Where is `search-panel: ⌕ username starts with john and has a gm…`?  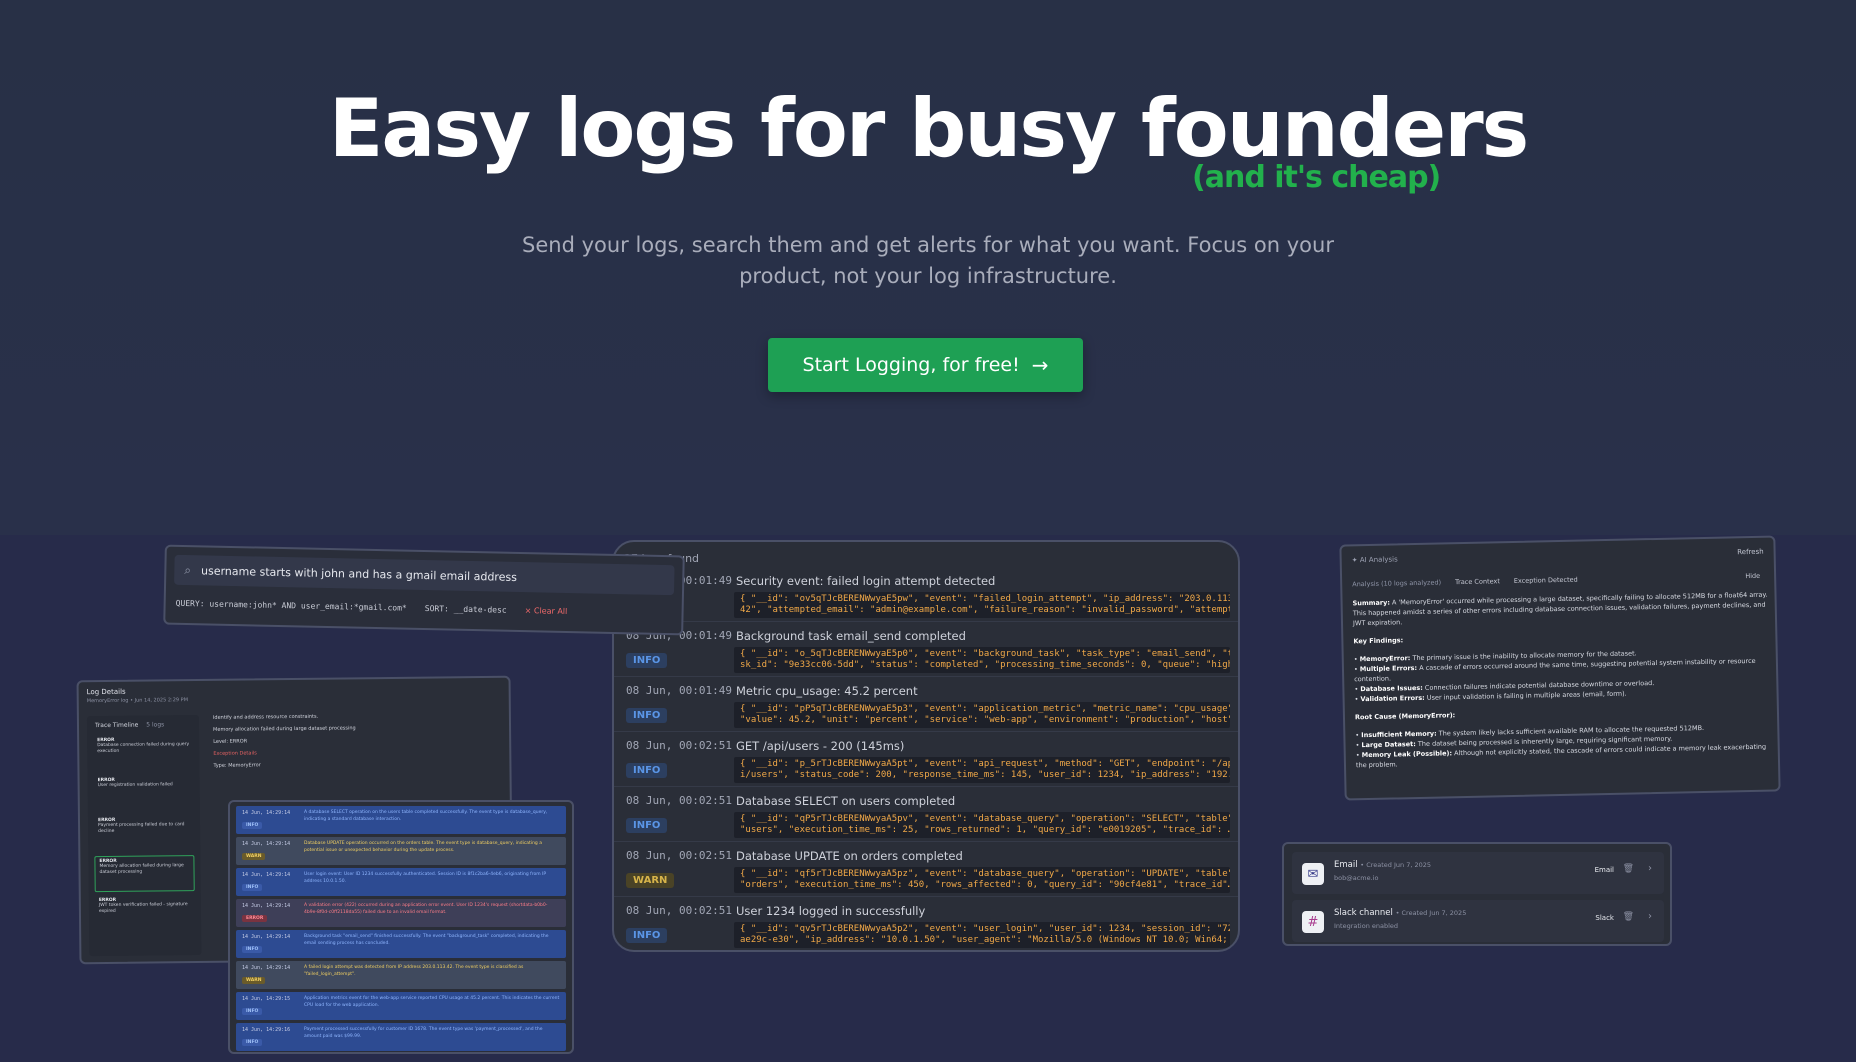 search-panel: ⌕ username starts with john and has a gm… is located at coordinates (424, 590).